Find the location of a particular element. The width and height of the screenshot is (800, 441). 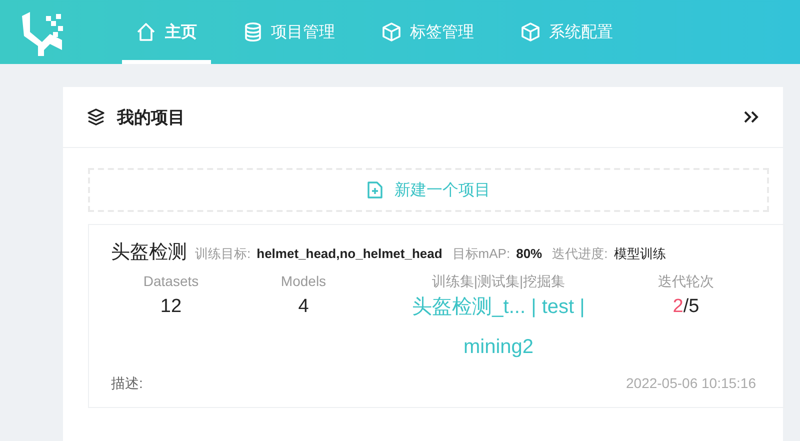

field-value: helmet_head,no_helmet_head is located at coordinates (349, 253).